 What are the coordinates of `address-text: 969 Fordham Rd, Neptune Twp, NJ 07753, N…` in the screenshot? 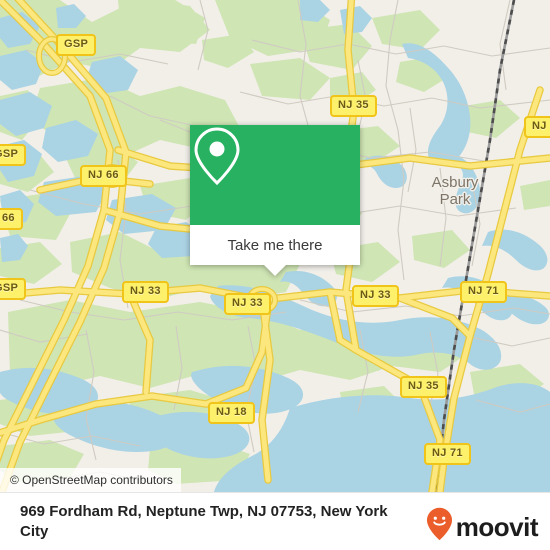 It's located at (204, 521).